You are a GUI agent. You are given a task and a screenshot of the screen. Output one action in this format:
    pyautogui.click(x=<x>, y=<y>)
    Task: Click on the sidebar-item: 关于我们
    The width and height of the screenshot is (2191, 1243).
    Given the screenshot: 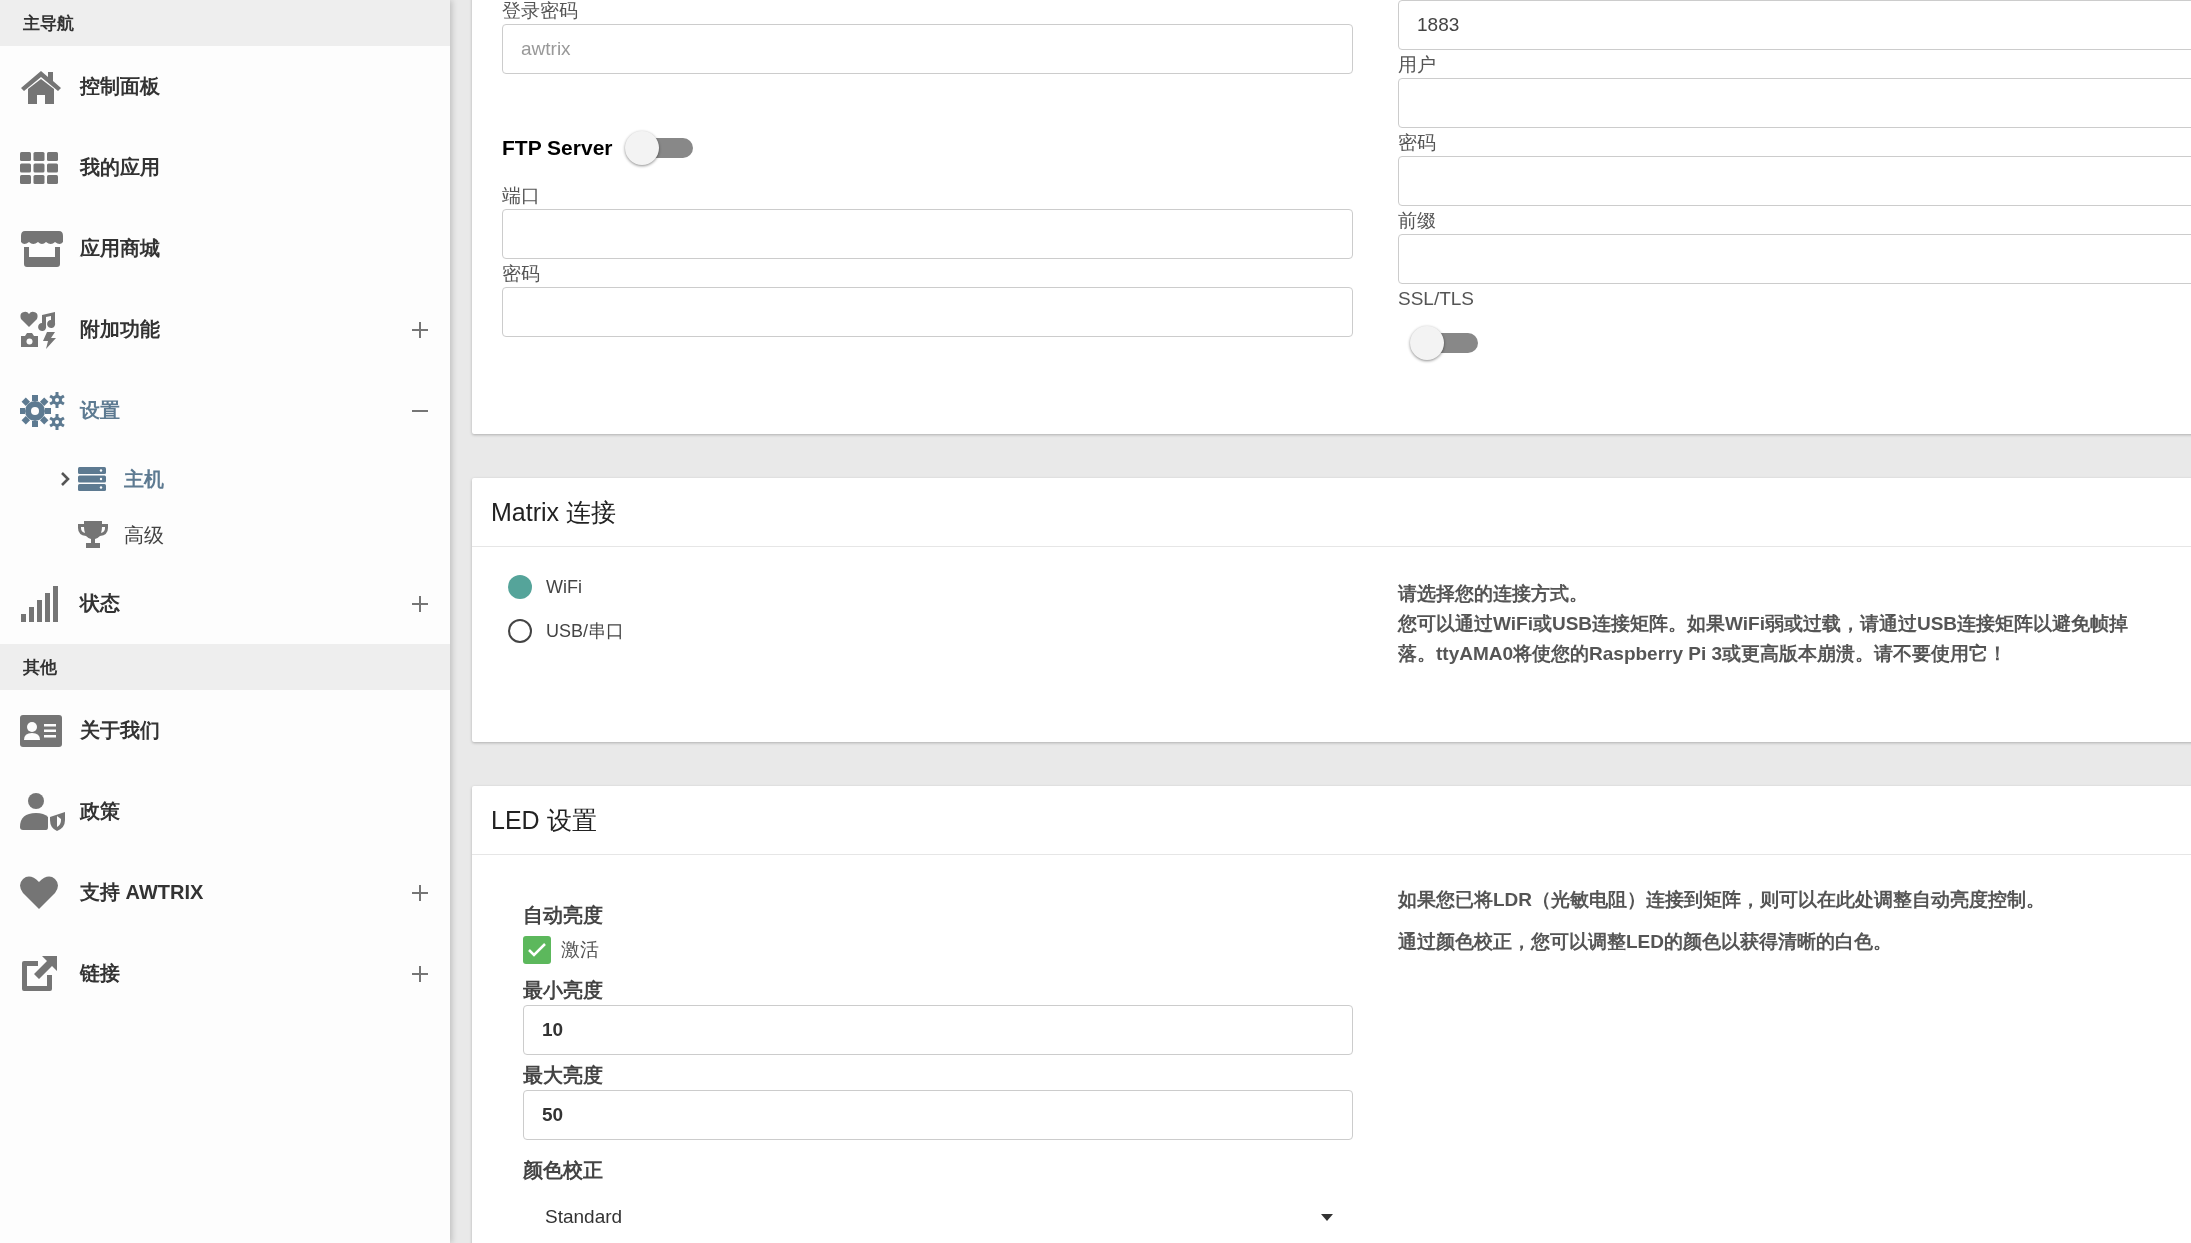 What is the action you would take?
    pyautogui.click(x=225, y=730)
    